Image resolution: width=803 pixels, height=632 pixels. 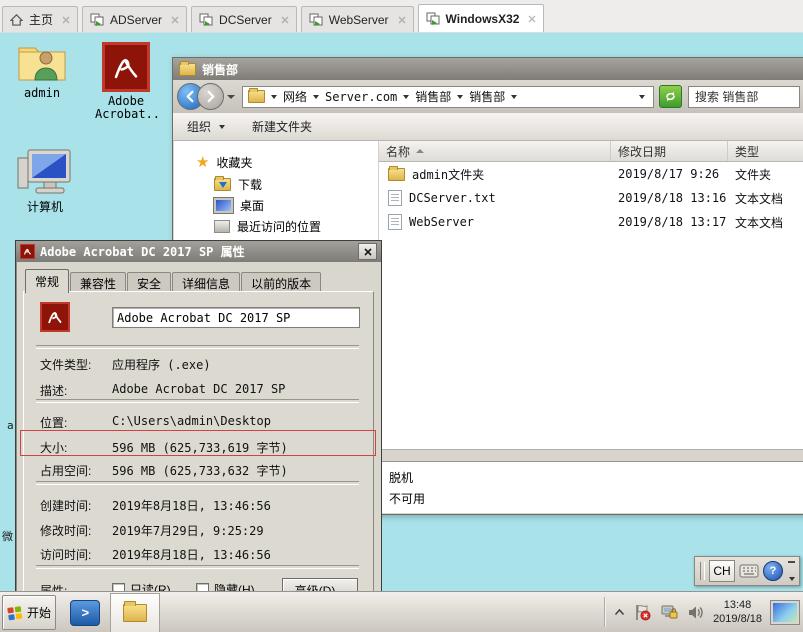 I want to click on action-center-flag-icon, so click(x=642, y=612).